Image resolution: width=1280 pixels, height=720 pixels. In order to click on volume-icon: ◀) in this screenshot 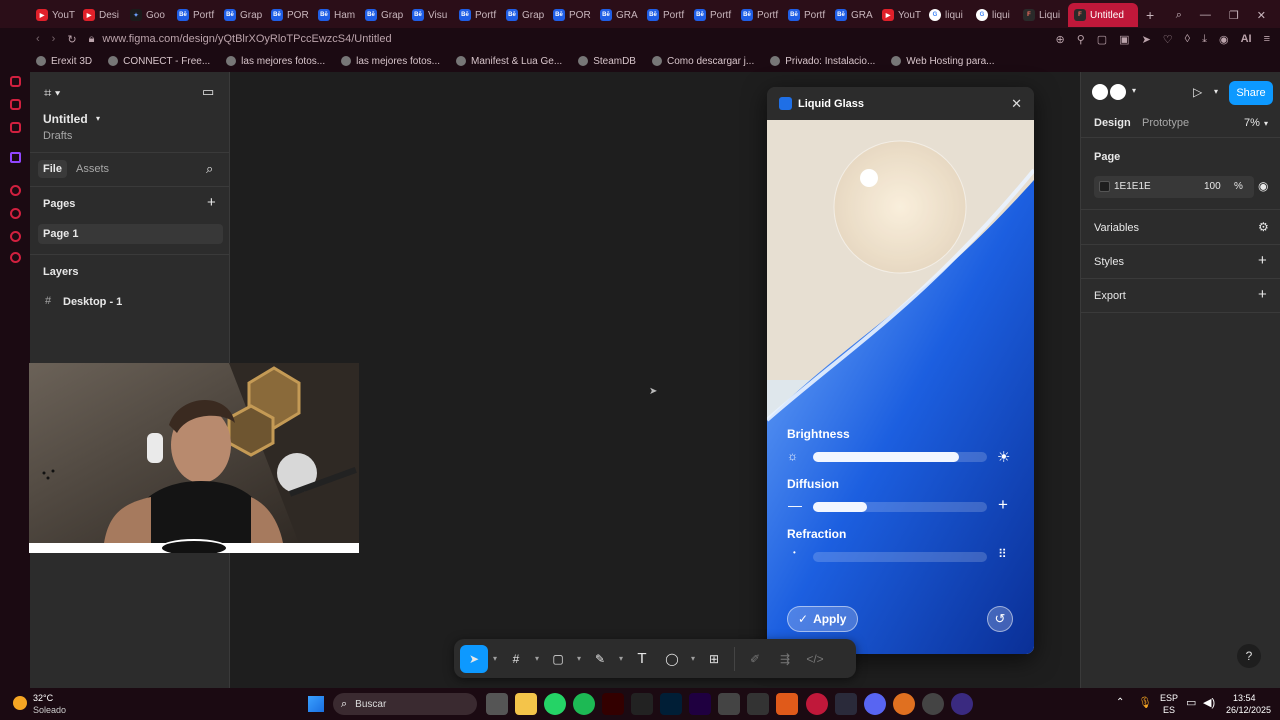, I will do `click(1209, 702)`.